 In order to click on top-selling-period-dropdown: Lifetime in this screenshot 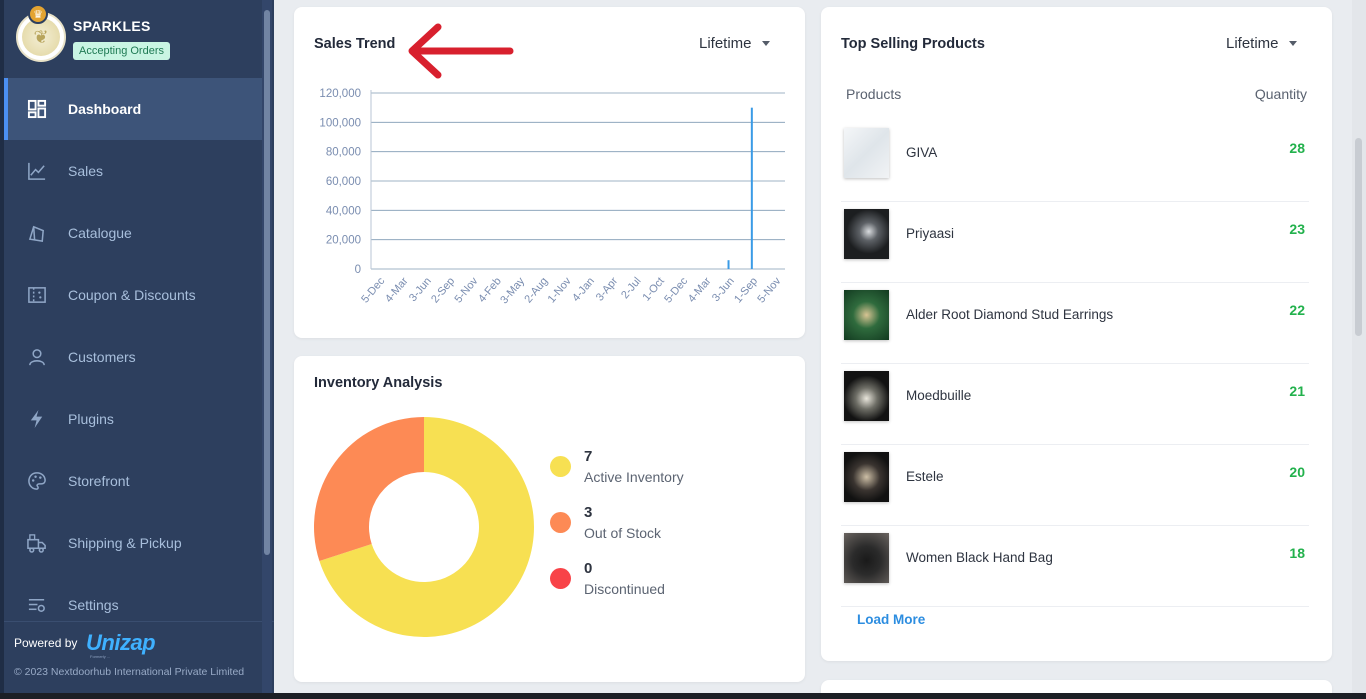, I will do `click(1261, 43)`.